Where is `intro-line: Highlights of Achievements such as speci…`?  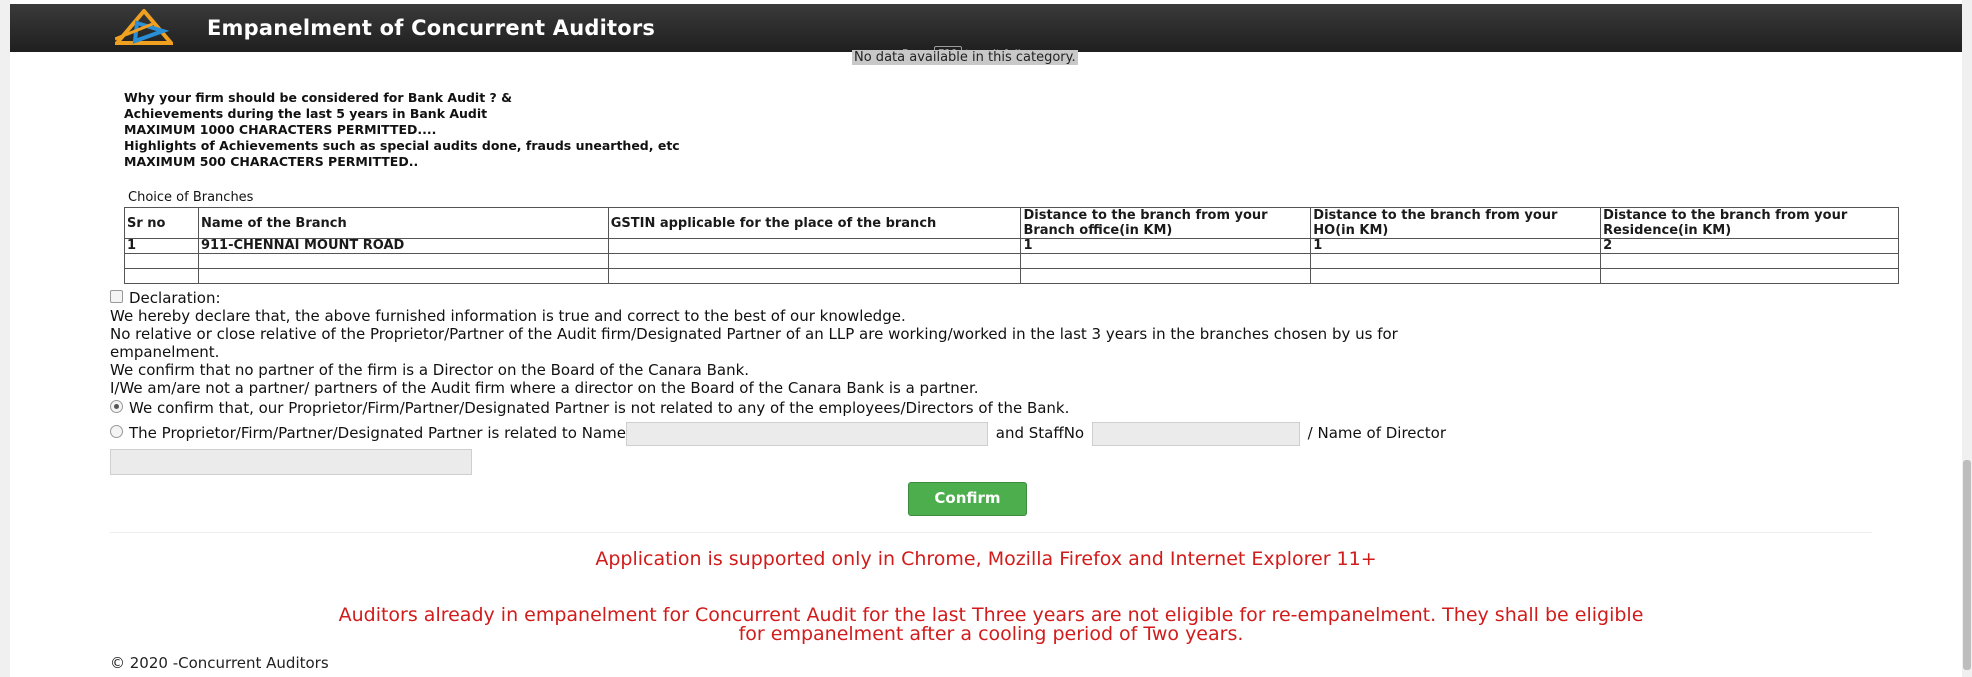
intro-line: Highlights of Achievements such as speci… is located at coordinates (402, 145).